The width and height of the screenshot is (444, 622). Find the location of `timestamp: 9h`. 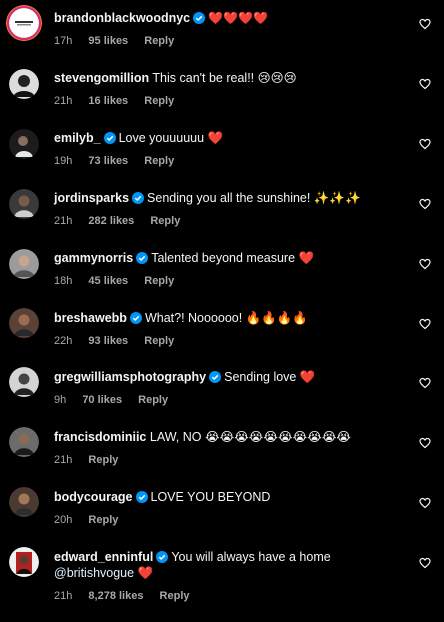

timestamp: 9h is located at coordinates (60, 400).